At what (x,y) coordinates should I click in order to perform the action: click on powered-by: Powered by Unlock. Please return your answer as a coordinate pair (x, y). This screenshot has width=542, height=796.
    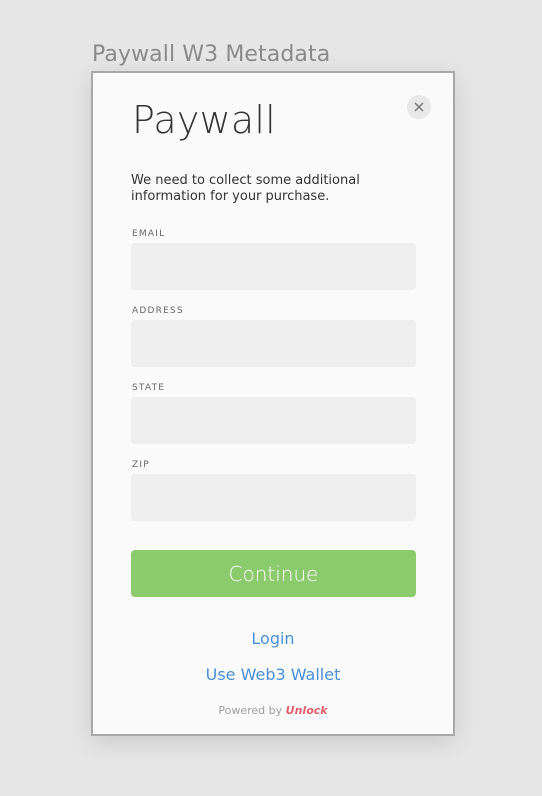
    Looking at the image, I should click on (273, 710).